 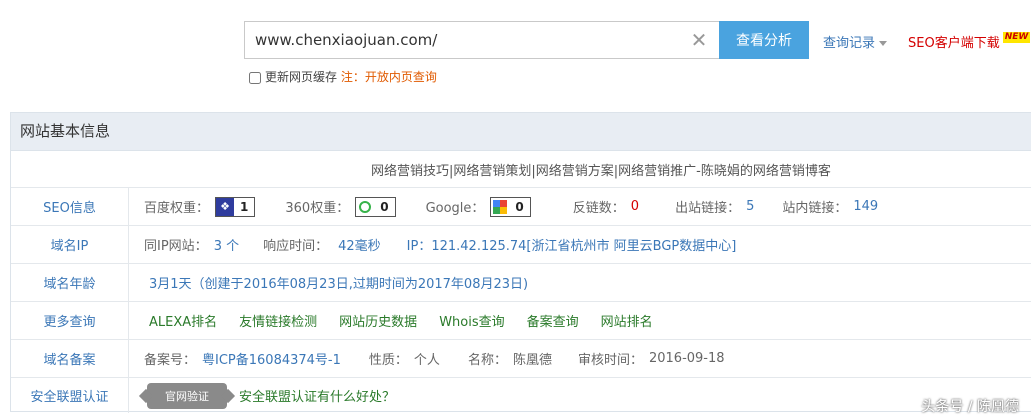 What do you see at coordinates (70, 206) in the screenshot?
I see `seo-info-label: SEO信息` at bounding box center [70, 206].